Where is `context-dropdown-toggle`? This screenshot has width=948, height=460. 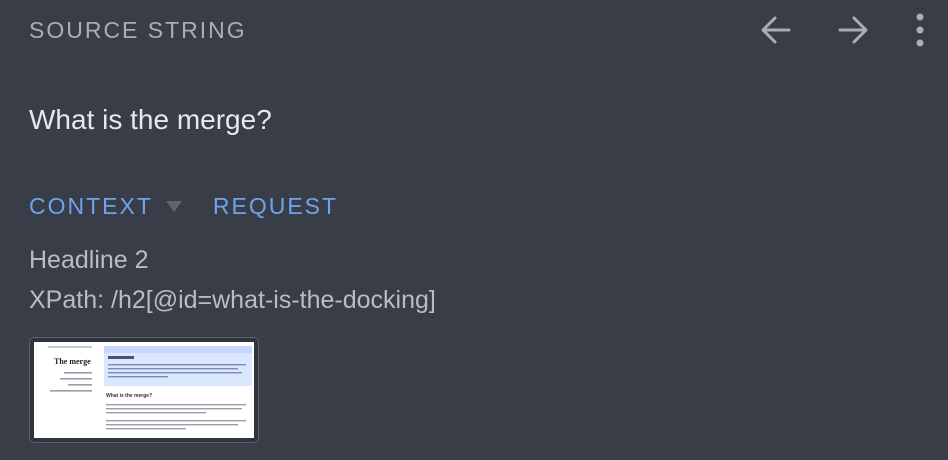 context-dropdown-toggle is located at coordinates (174, 206).